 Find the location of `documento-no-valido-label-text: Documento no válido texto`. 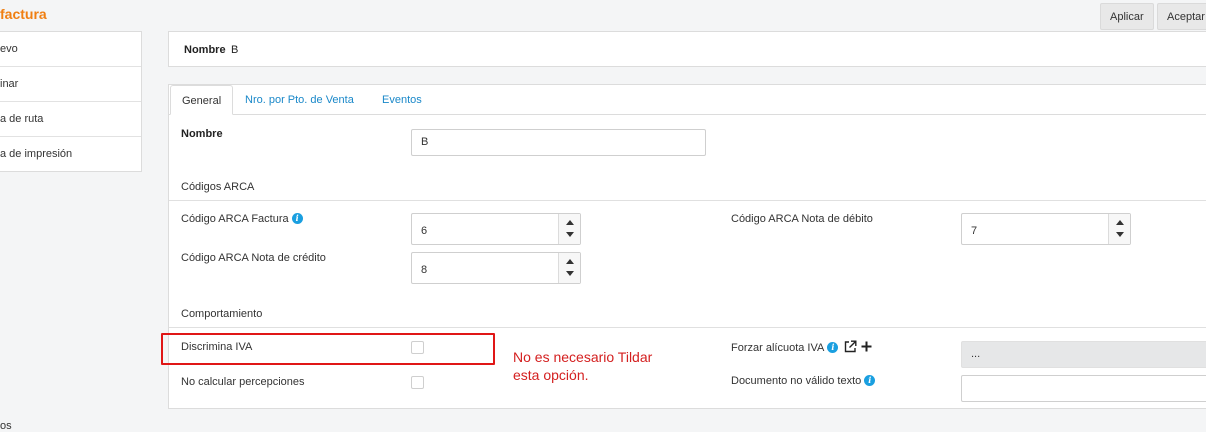

documento-no-valido-label-text: Documento no válido texto is located at coordinates (796, 381).